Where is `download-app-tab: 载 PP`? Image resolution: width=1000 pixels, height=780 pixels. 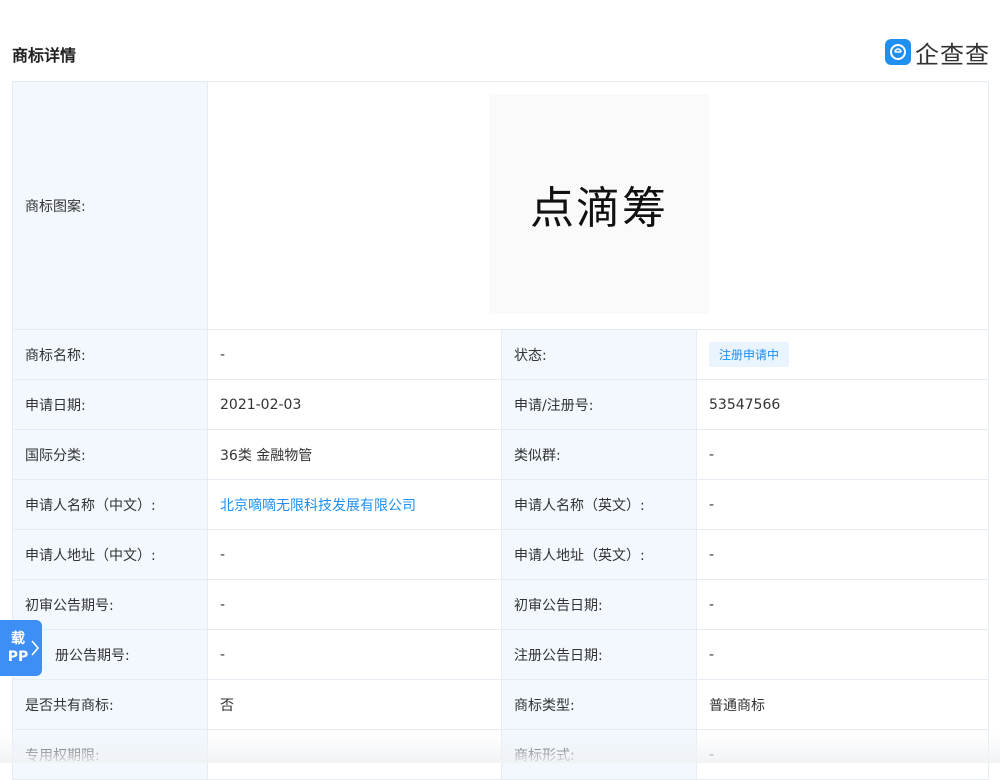
download-app-tab: 载 PP is located at coordinates (21, 648).